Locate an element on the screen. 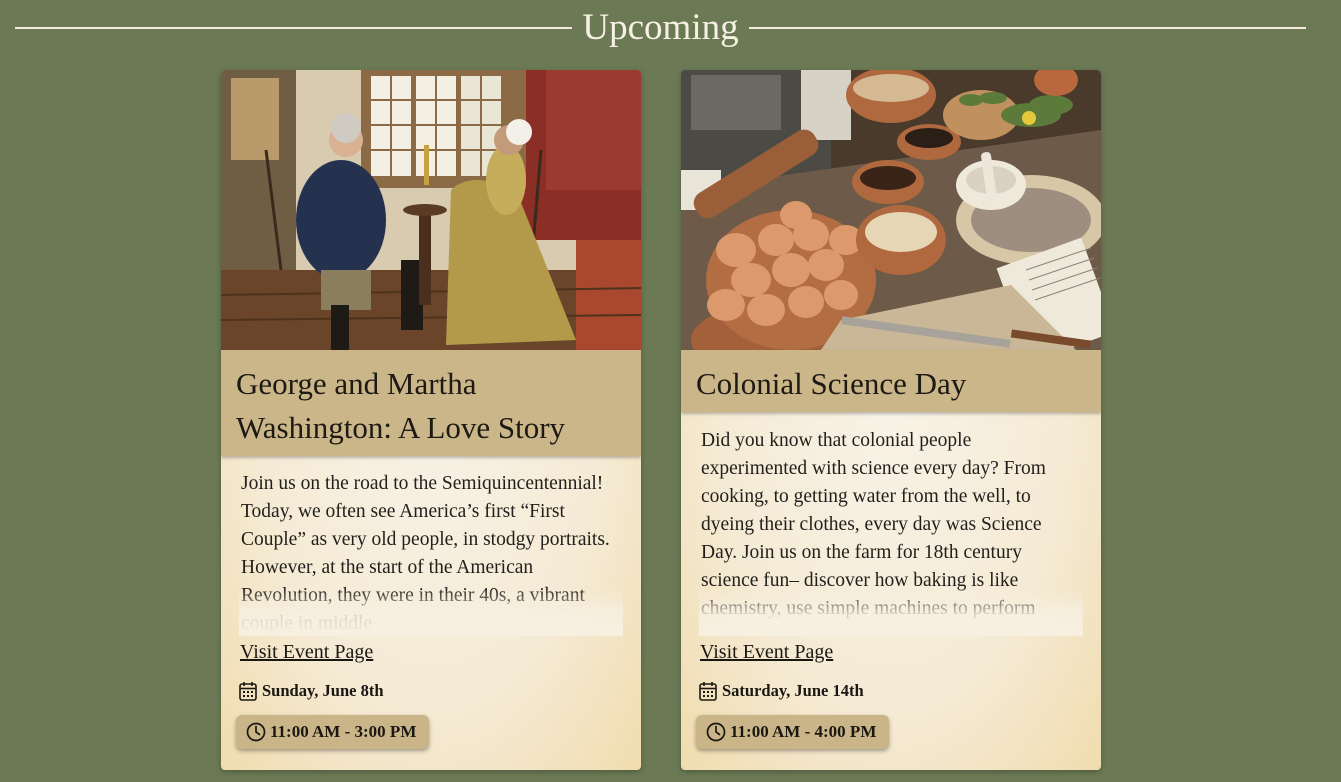  event-title: Colonial Science Day is located at coordinates (831, 383).